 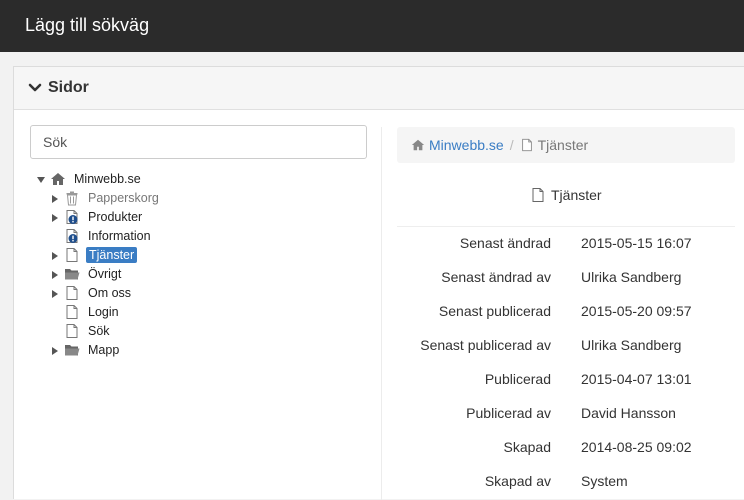 I want to click on tree-item-label: Om oss, so click(x=110, y=292).